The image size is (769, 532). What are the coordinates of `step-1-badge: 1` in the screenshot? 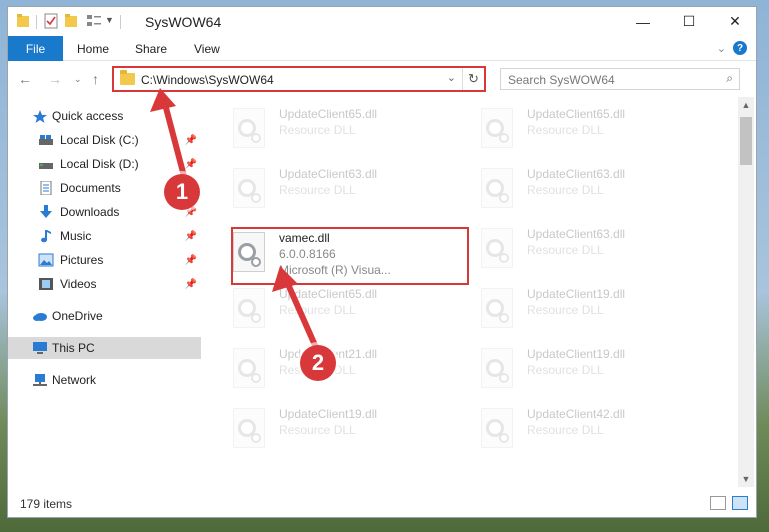 It's located at (182, 192).